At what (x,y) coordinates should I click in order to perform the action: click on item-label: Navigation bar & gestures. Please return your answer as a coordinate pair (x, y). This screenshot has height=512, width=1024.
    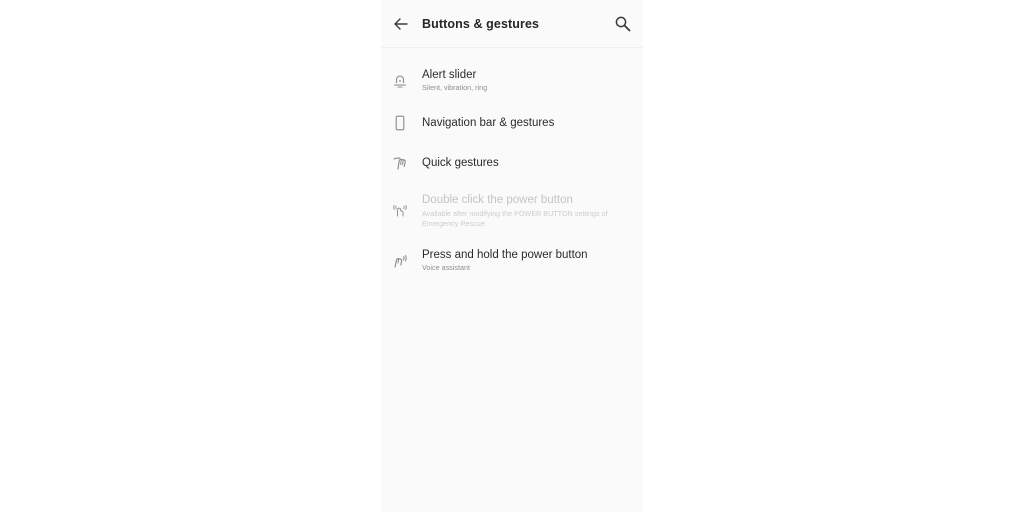
    Looking at the image, I should click on (488, 123).